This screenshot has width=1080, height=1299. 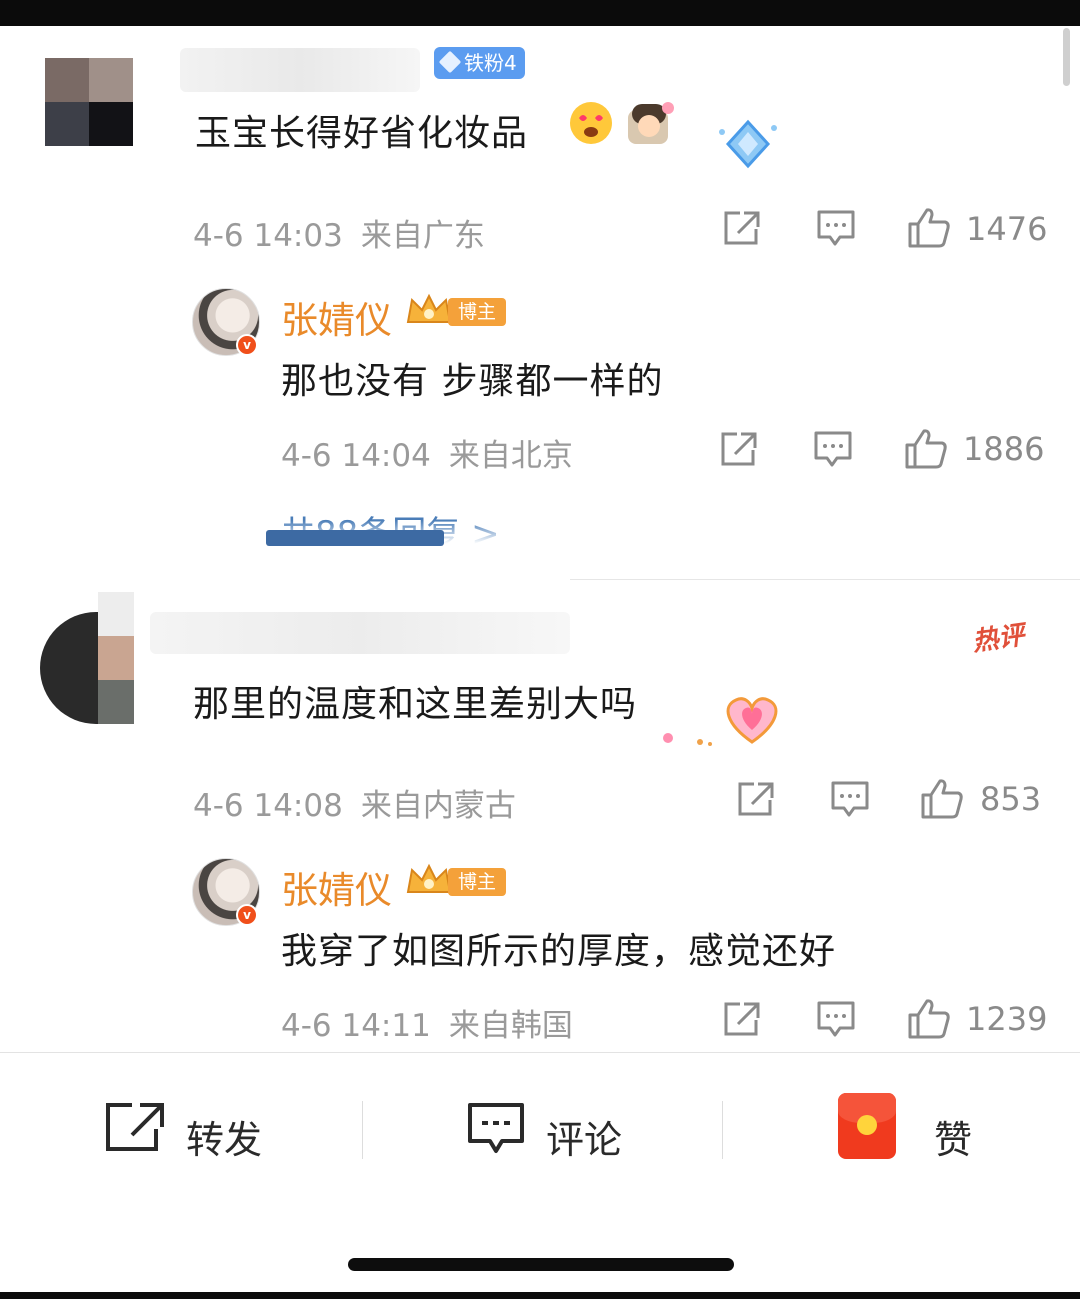 What do you see at coordinates (362, 133) in the screenshot?
I see `comment-text: 玉宝长得好省化妆品` at bounding box center [362, 133].